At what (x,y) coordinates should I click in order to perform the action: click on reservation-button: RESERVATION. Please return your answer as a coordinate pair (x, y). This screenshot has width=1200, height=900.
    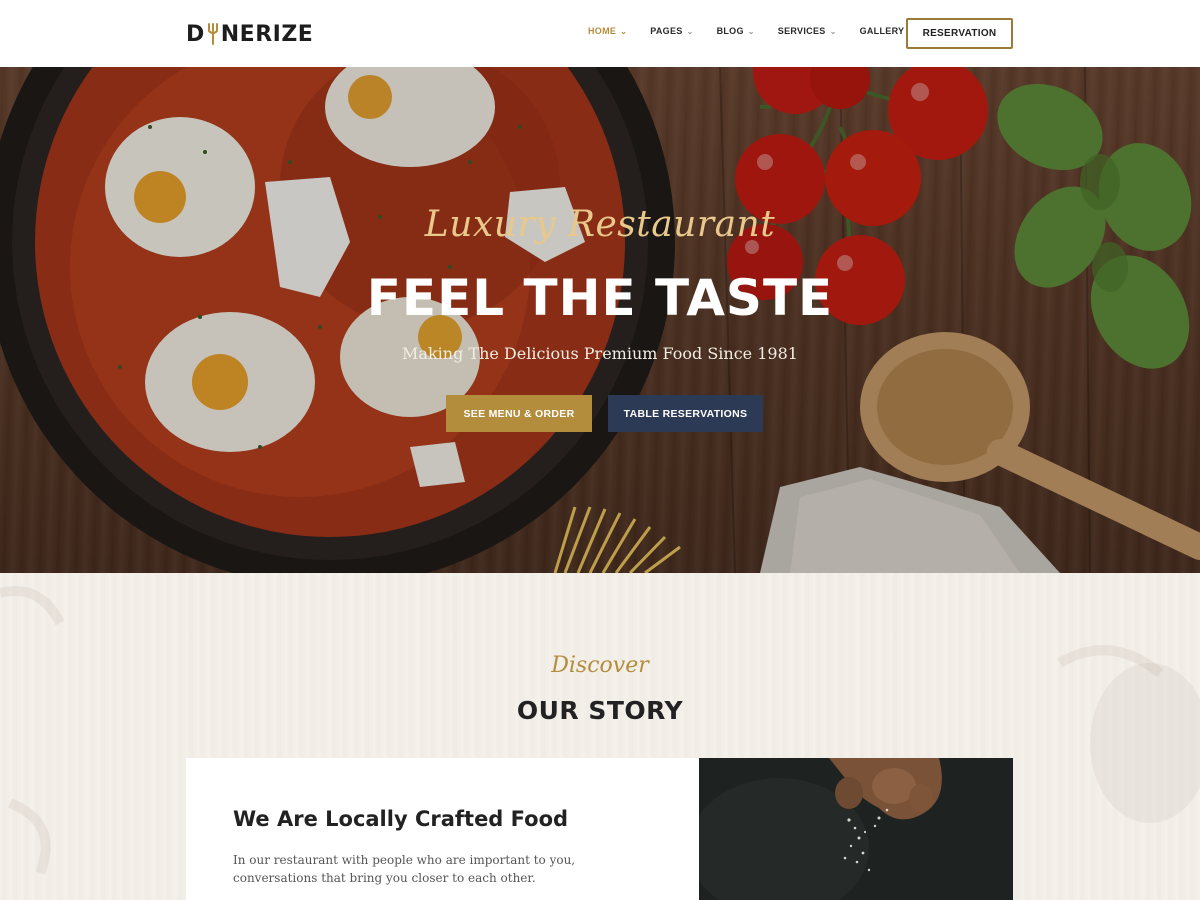
    Looking at the image, I should click on (959, 33).